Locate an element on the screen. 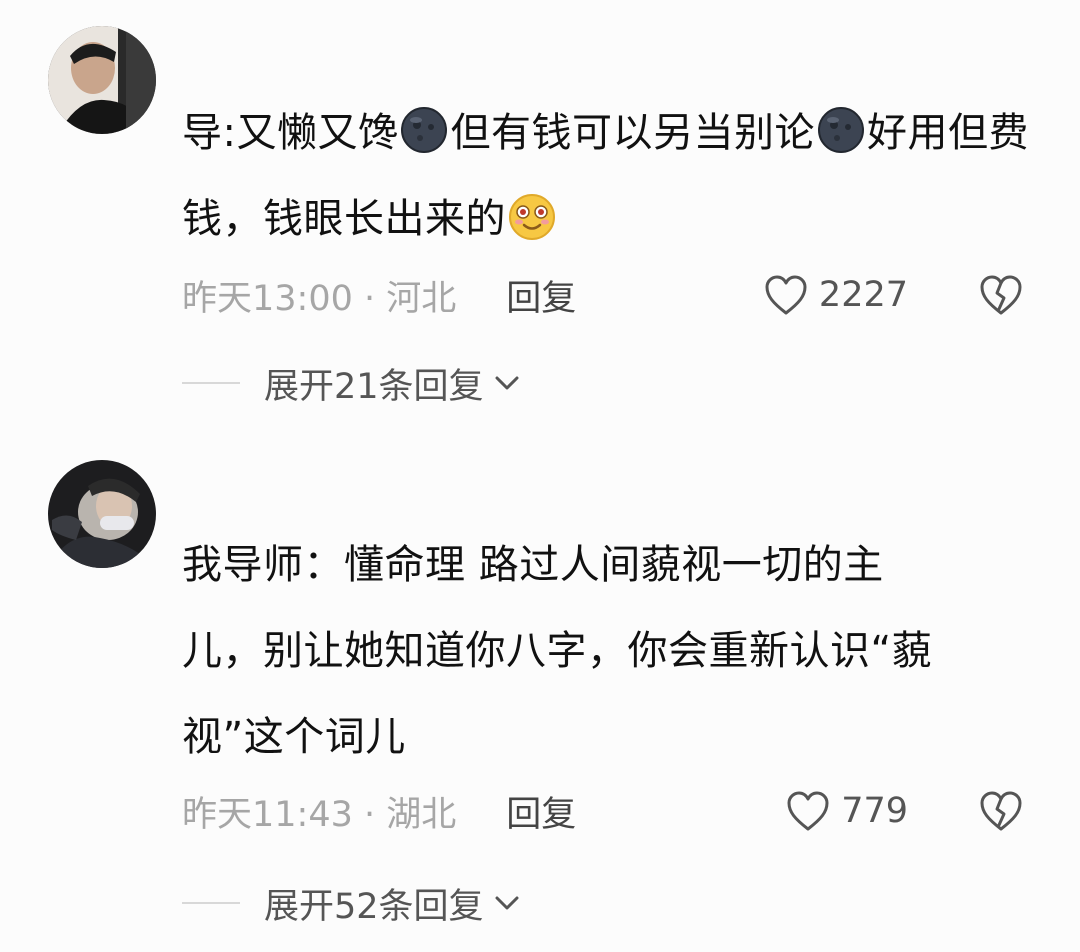 This screenshot has height=952, width=1080. expand-replies-label: 展开52条回复 is located at coordinates (374, 906).